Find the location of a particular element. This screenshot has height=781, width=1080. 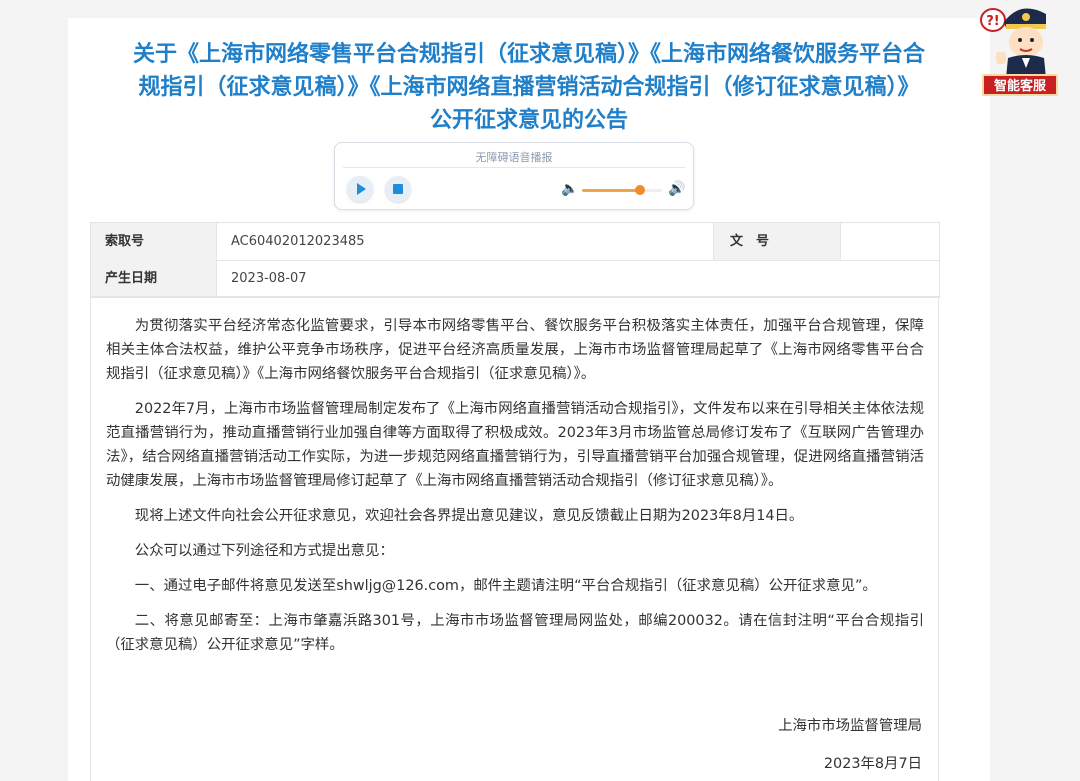

index-value: AC60402012023485 is located at coordinates (298, 241).